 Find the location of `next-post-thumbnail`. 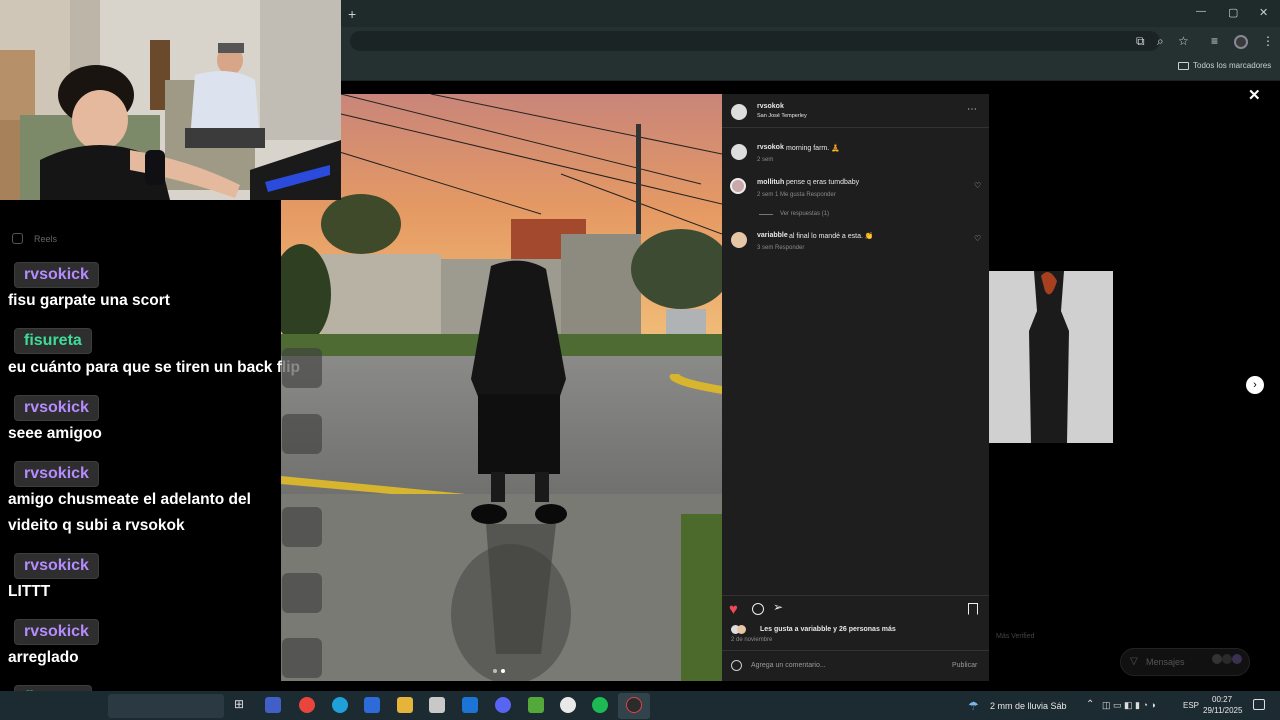

next-post-thumbnail is located at coordinates (1051, 357).